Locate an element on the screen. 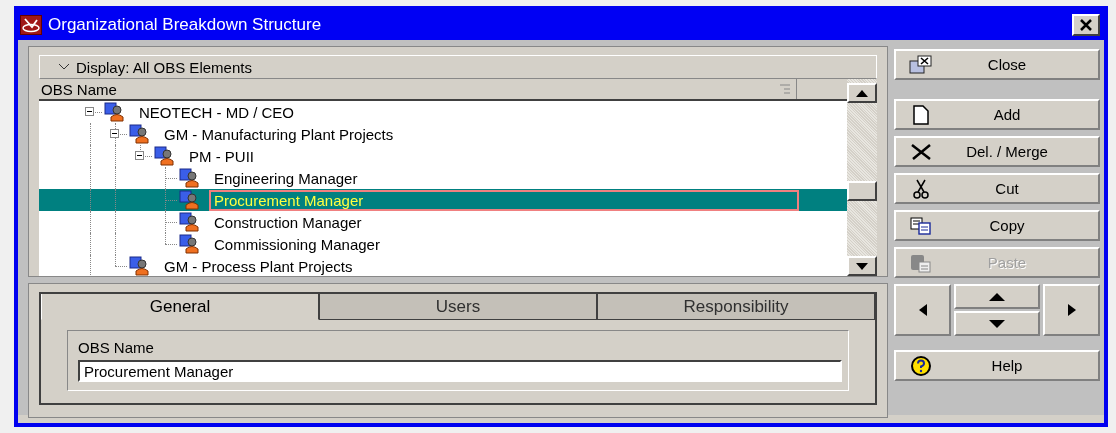  arrow-left-icon is located at coordinates (922, 310).